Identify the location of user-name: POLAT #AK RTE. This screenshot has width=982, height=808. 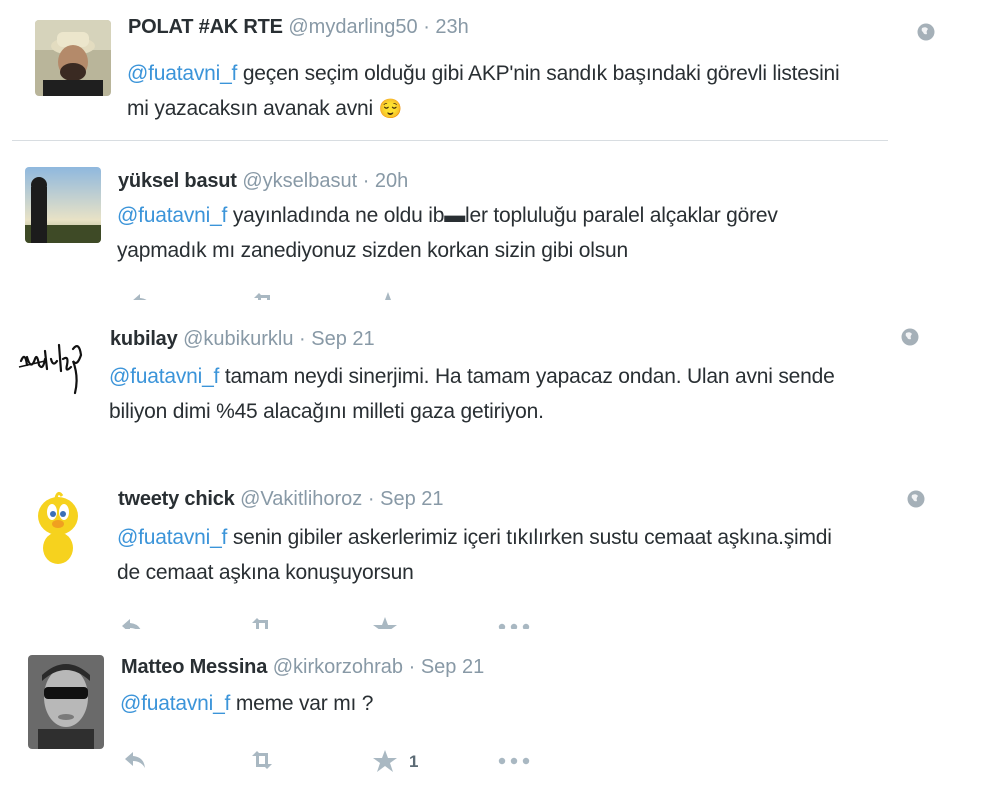
(205, 27).